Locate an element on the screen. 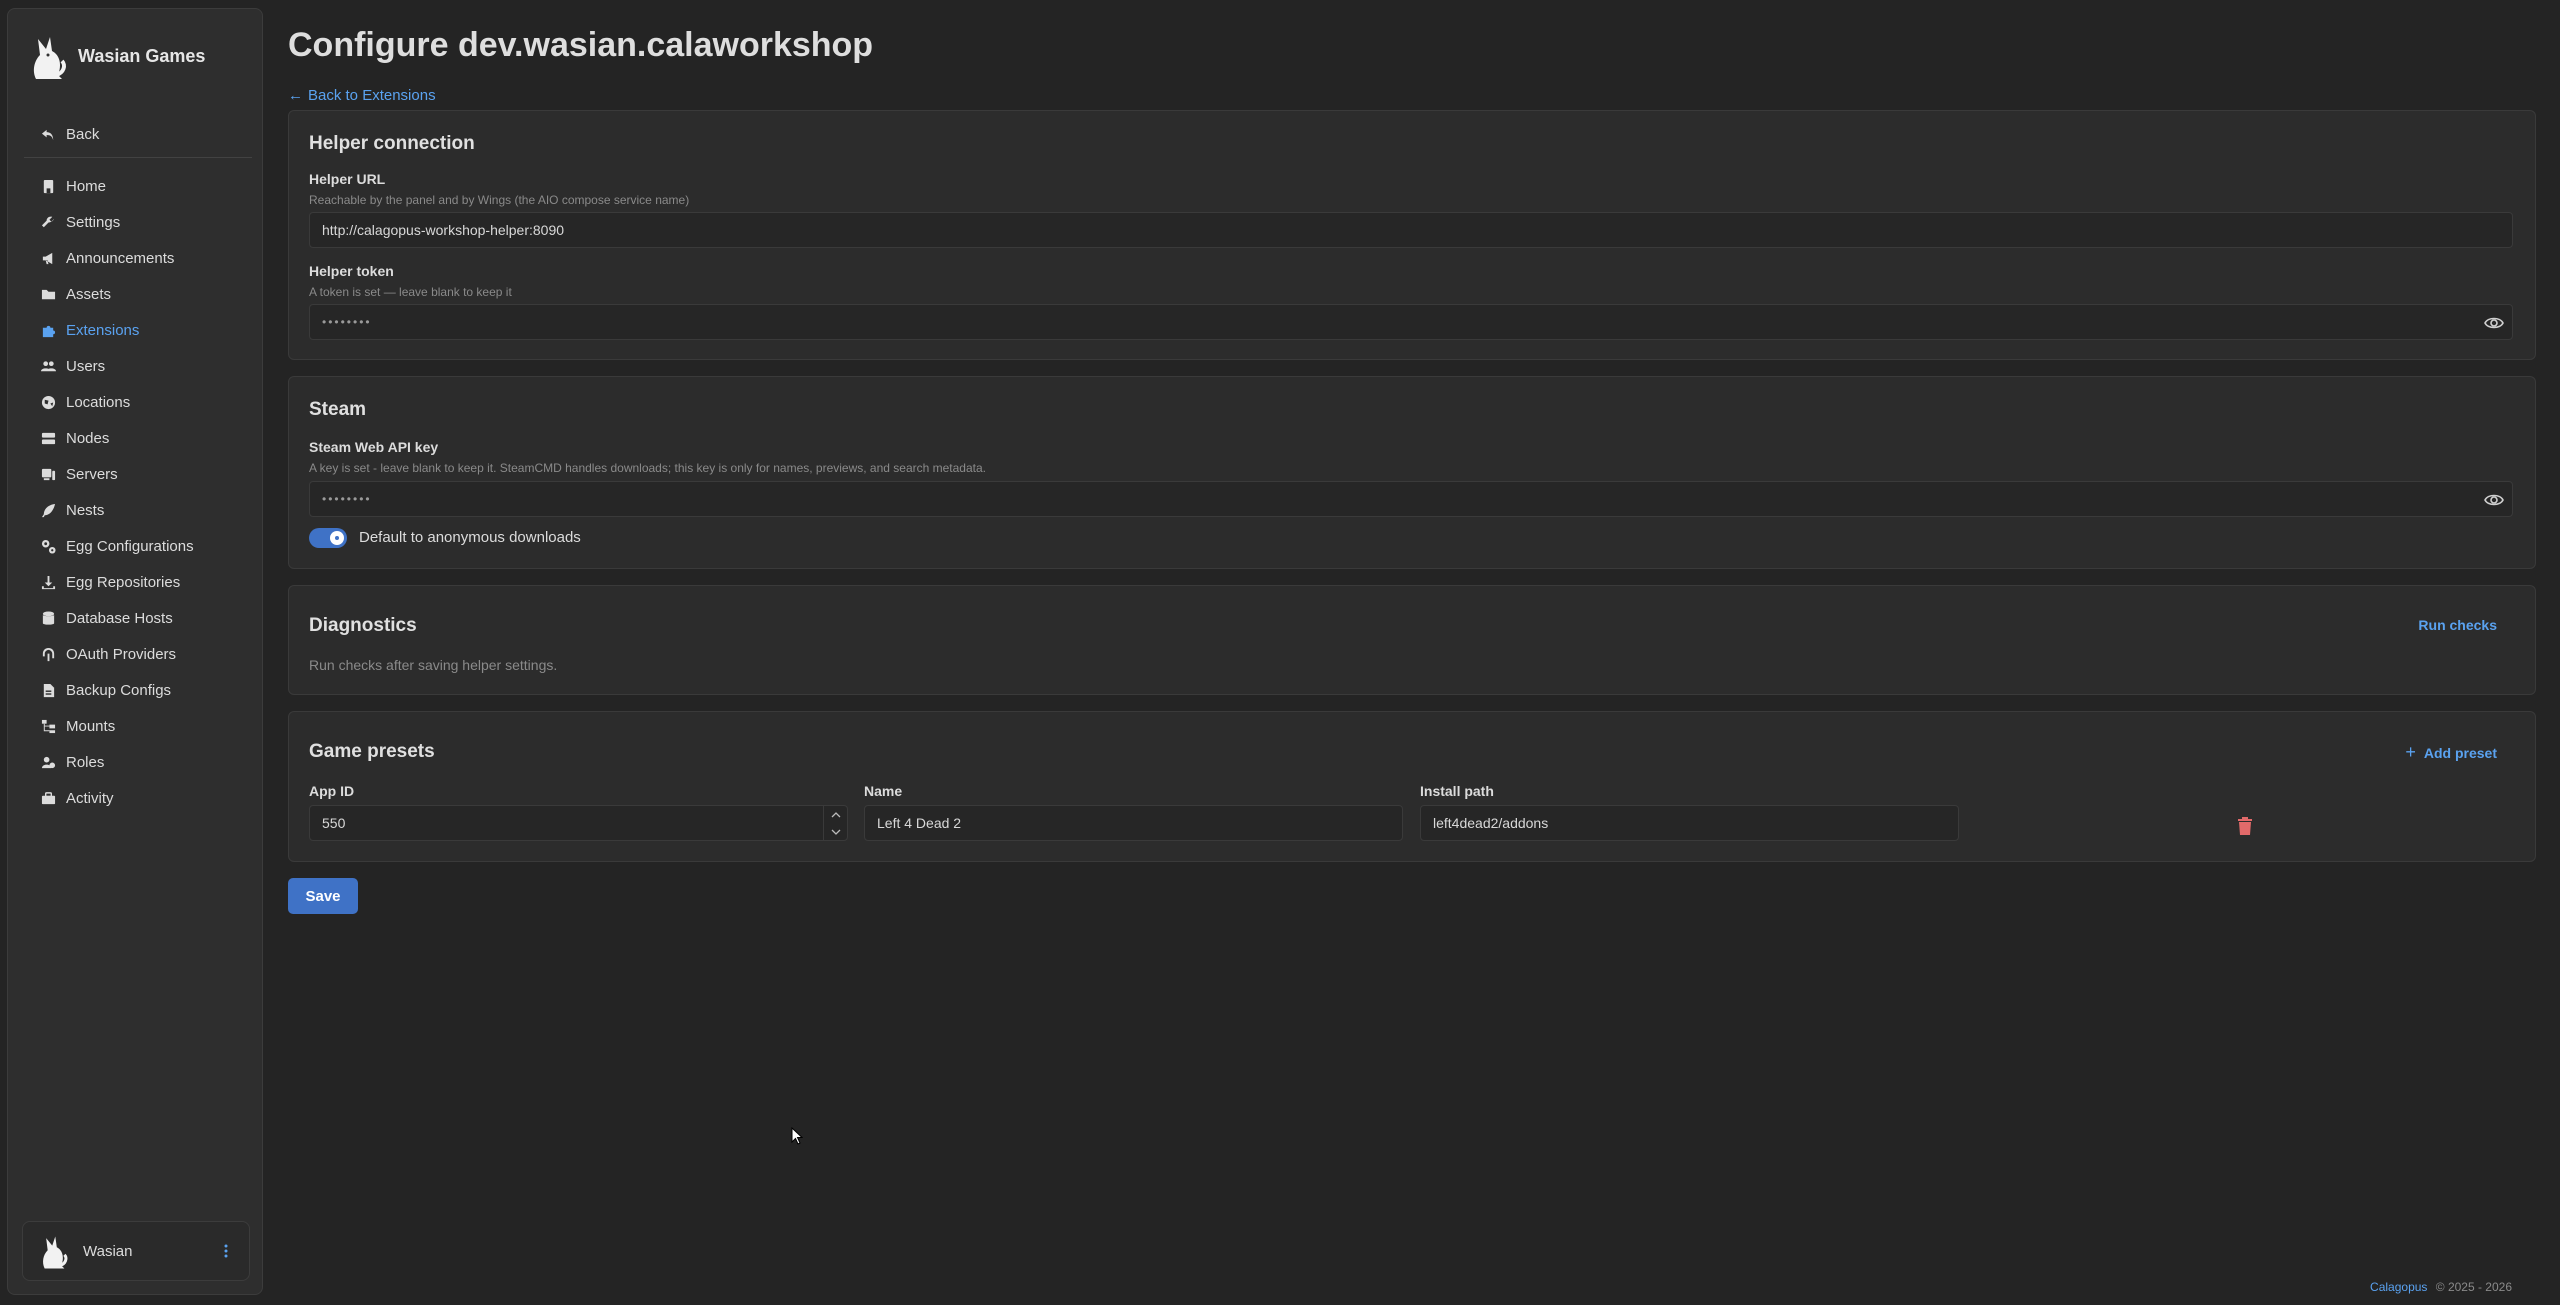 This screenshot has height=1305, width=2560. sidebar-item-egg-configurations: Egg Configurations is located at coordinates (117, 546).